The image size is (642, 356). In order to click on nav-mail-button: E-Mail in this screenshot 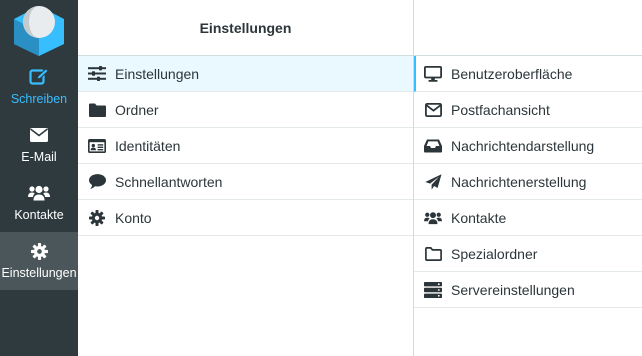, I will do `click(39, 145)`.